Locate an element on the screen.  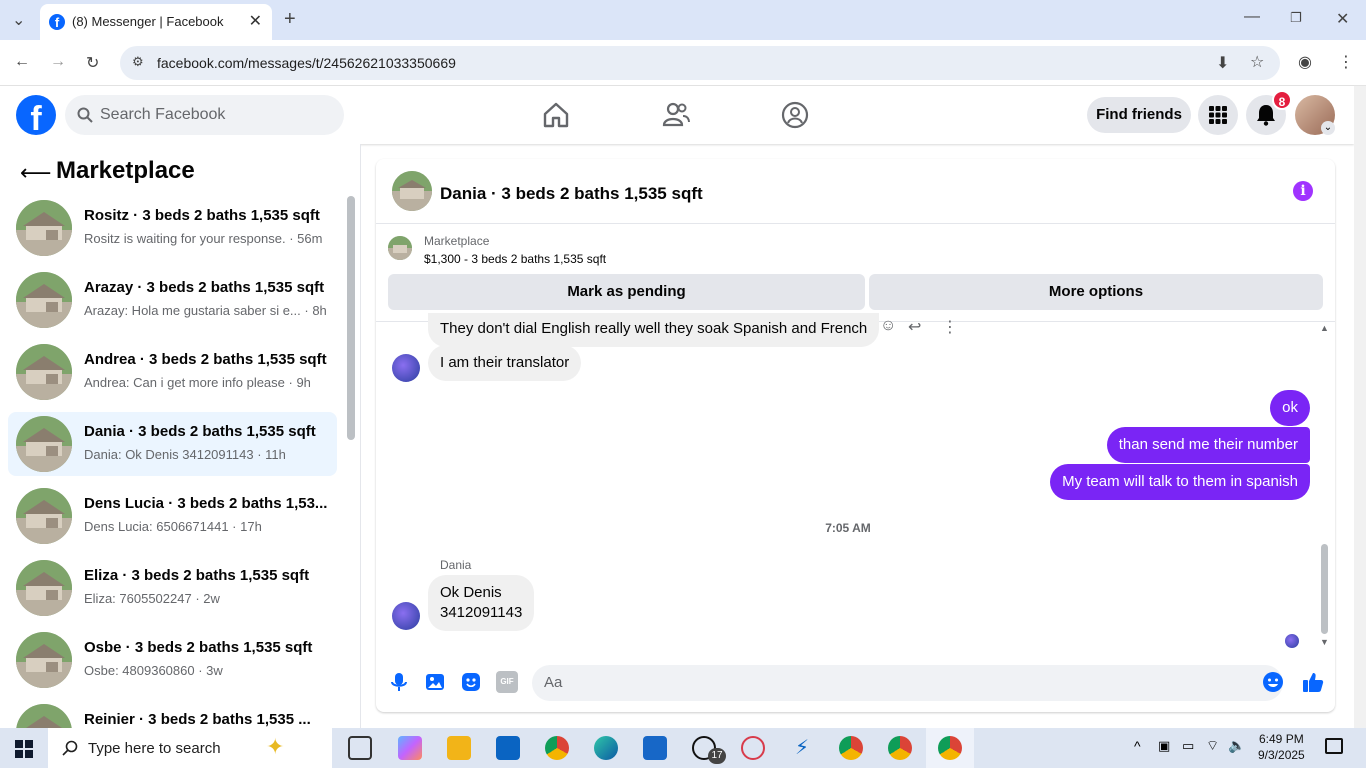
message-incoming: I am their translator is located at coordinates (505, 363).